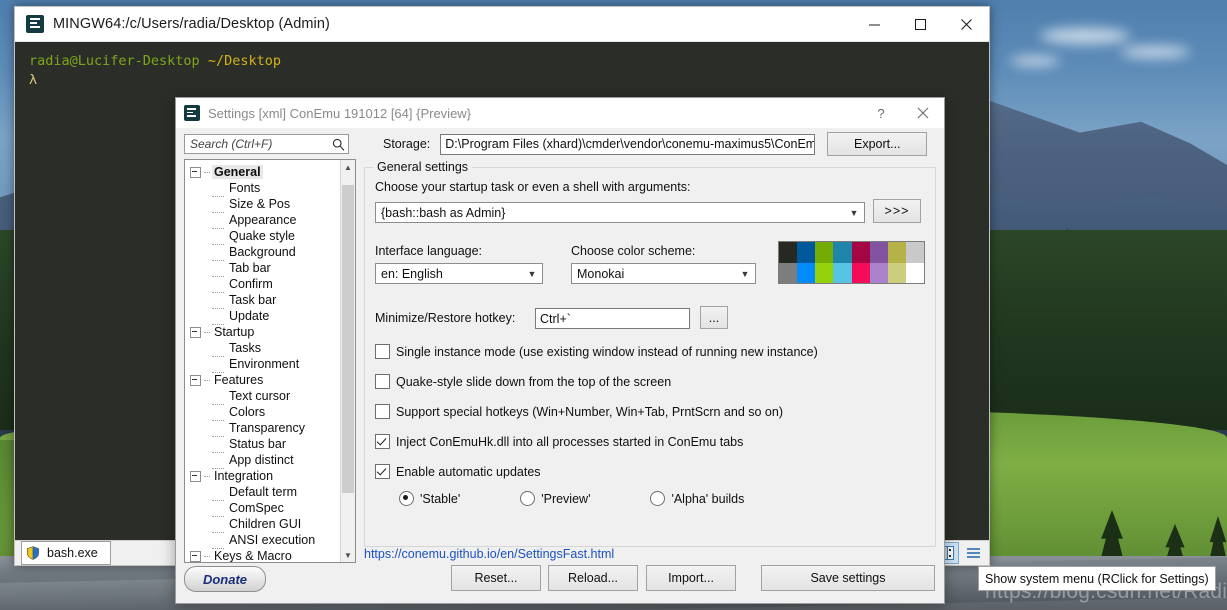 The image size is (1227, 610). What do you see at coordinates (429, 498) in the screenshot?
I see `radio-option: 'Stable'` at bounding box center [429, 498].